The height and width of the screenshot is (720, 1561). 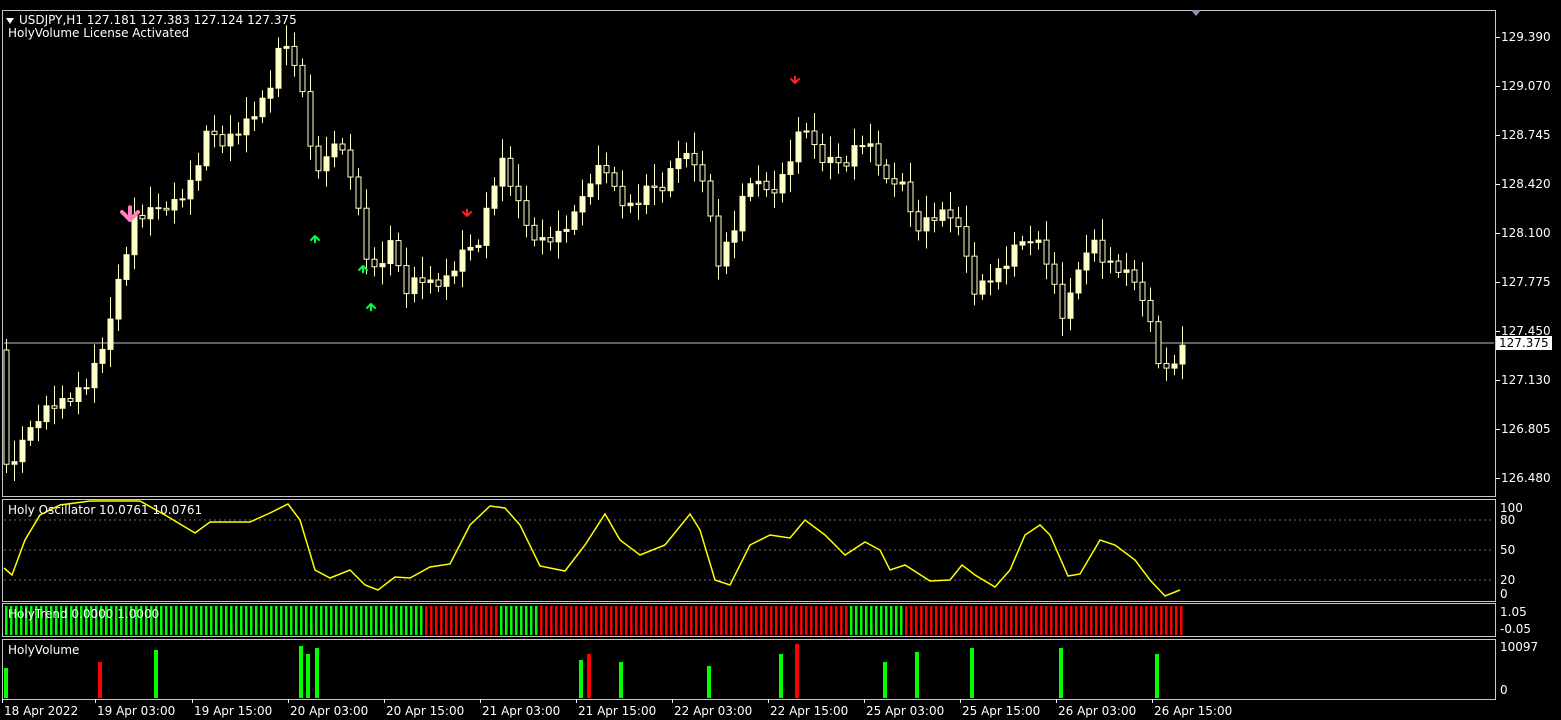 What do you see at coordinates (1513, 612) in the screenshot?
I see `trend-level-high: 1.05` at bounding box center [1513, 612].